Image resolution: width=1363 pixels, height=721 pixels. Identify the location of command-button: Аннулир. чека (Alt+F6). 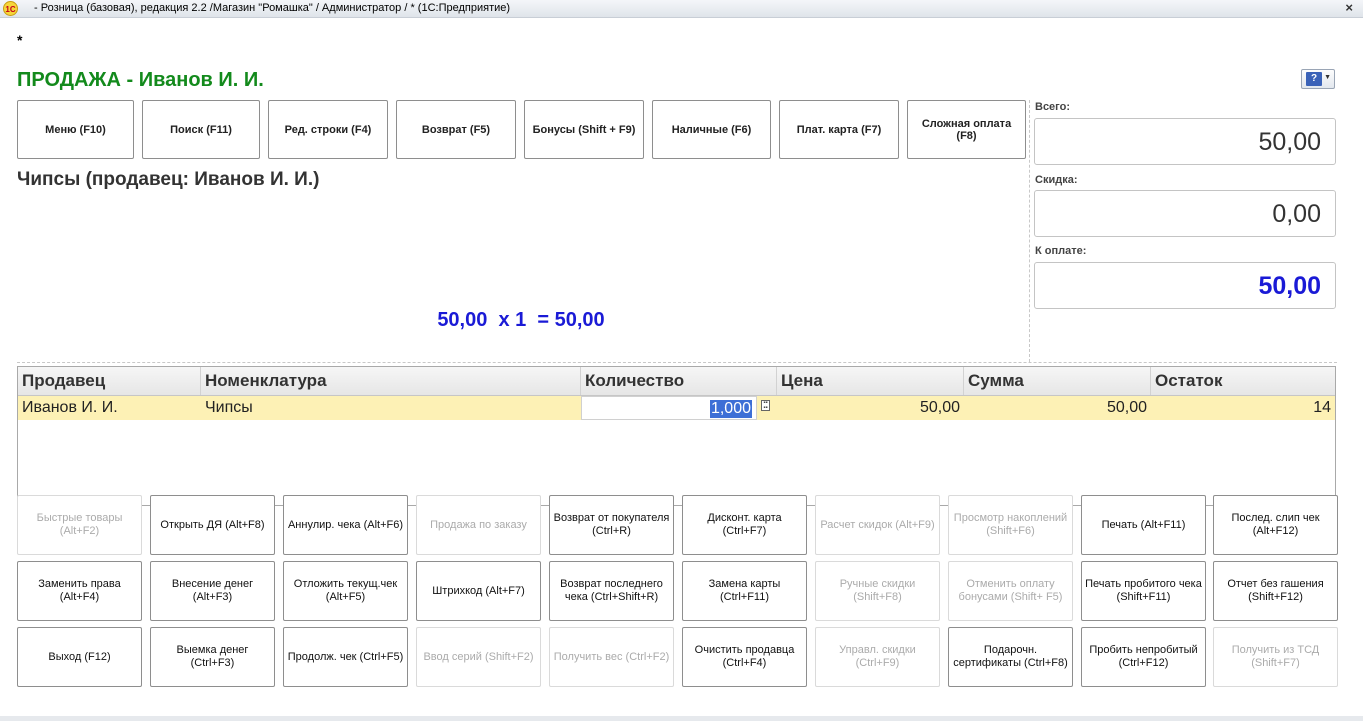
(345, 525).